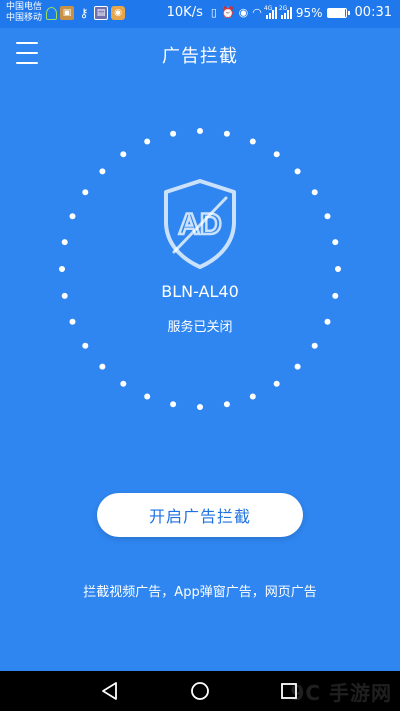 Image resolution: width=400 pixels, height=711 pixels. I want to click on enable-adblock-button: 开启广告拦截, so click(200, 515).